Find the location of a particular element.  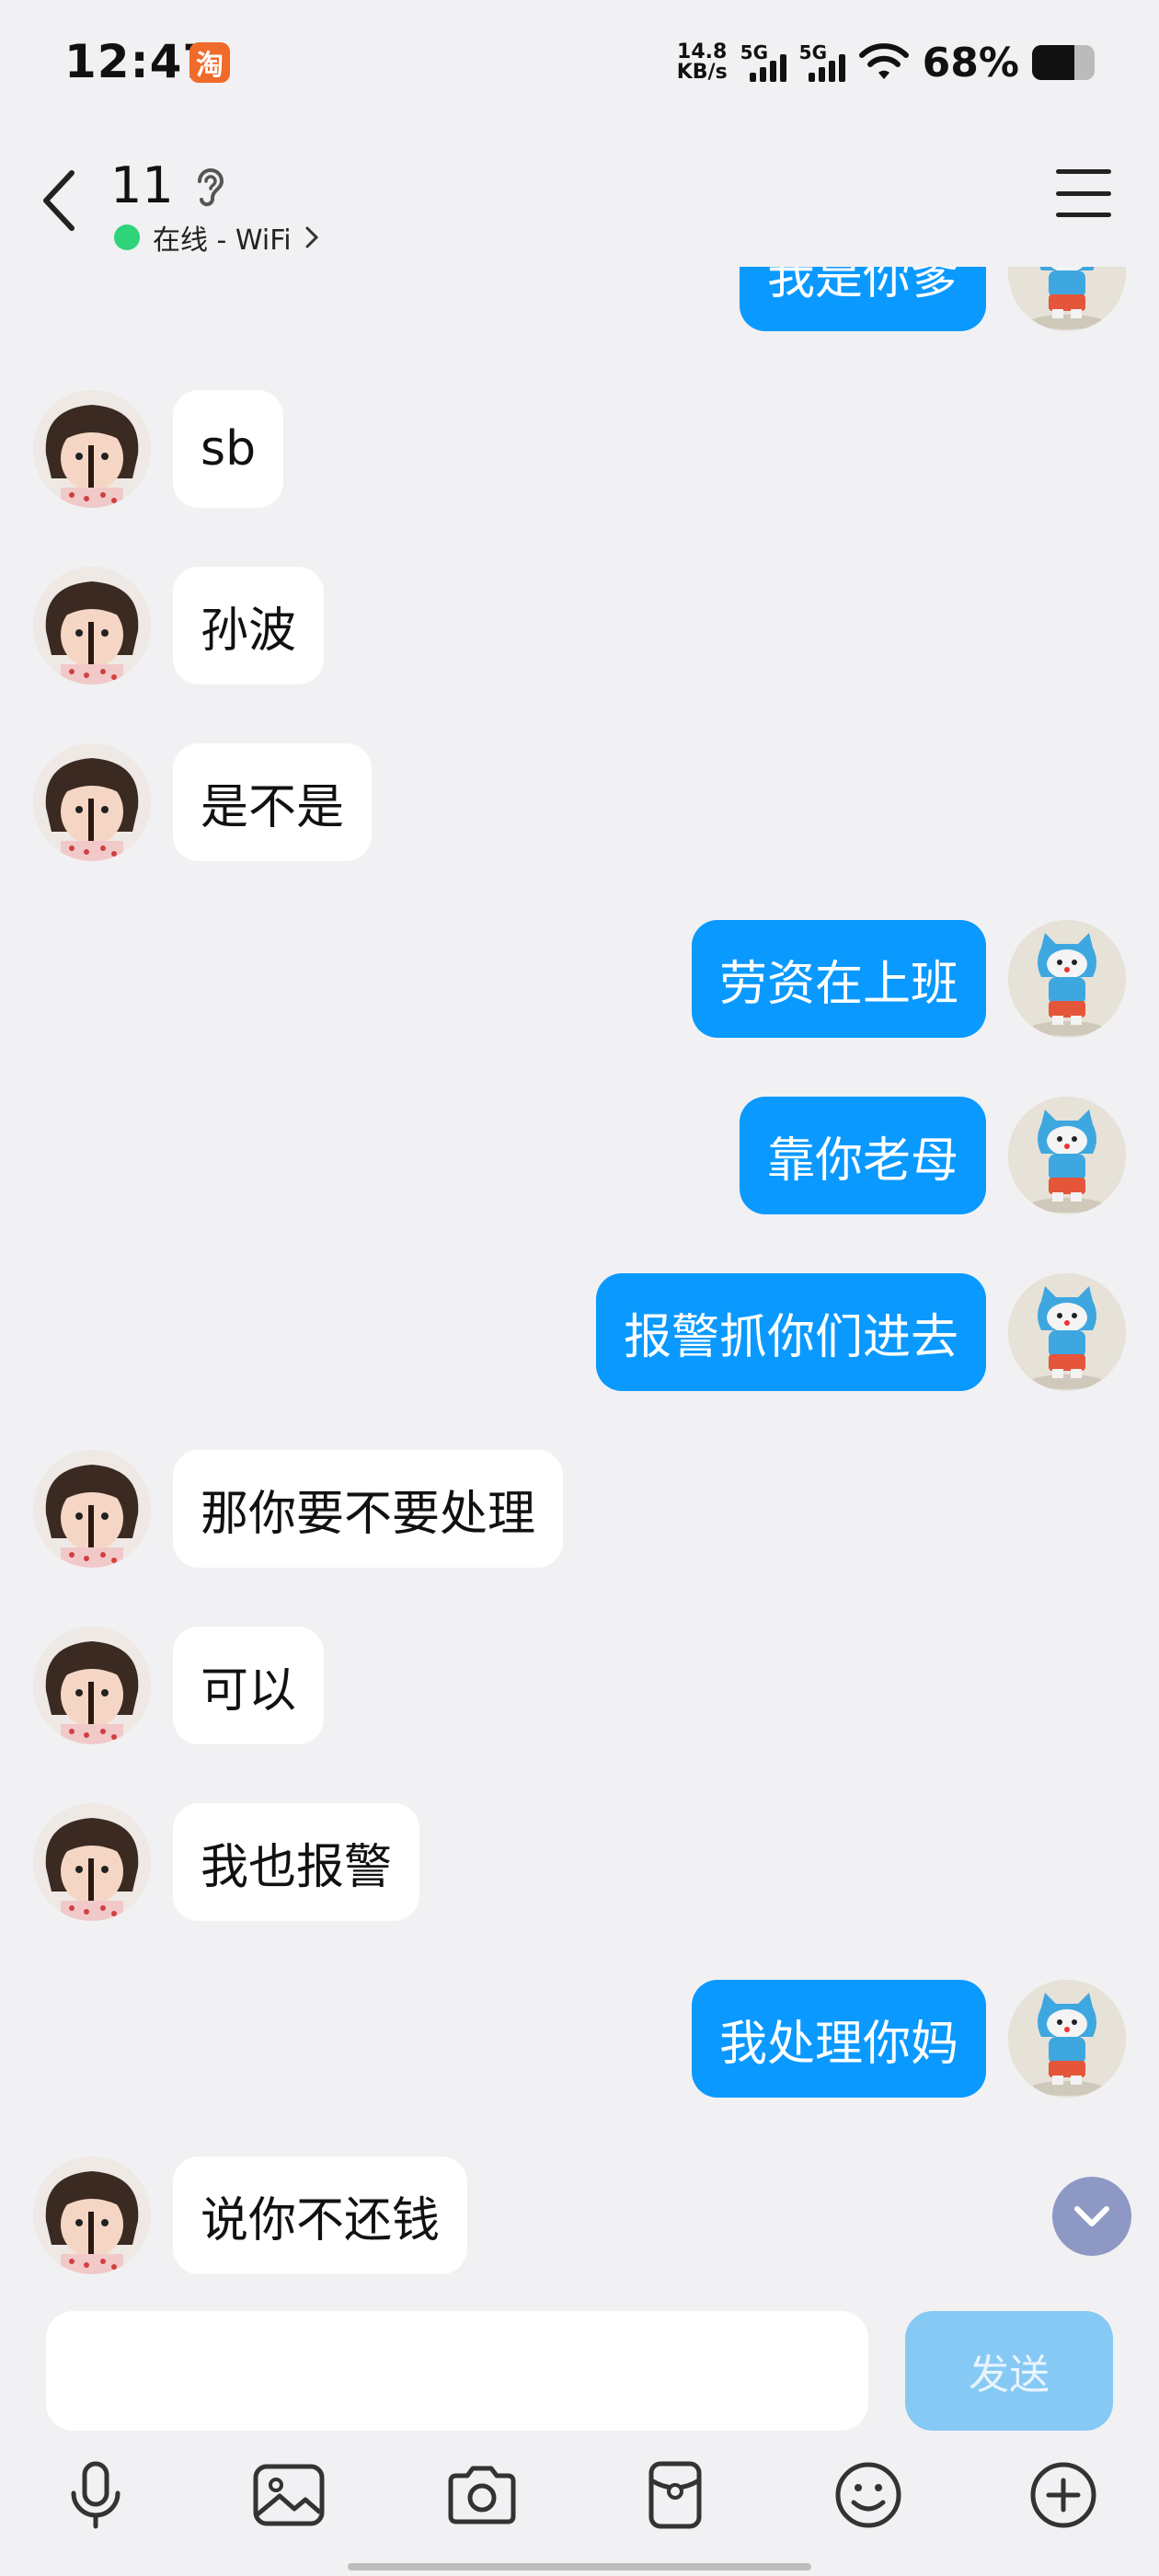

send-button: 发送 is located at coordinates (1009, 2371).